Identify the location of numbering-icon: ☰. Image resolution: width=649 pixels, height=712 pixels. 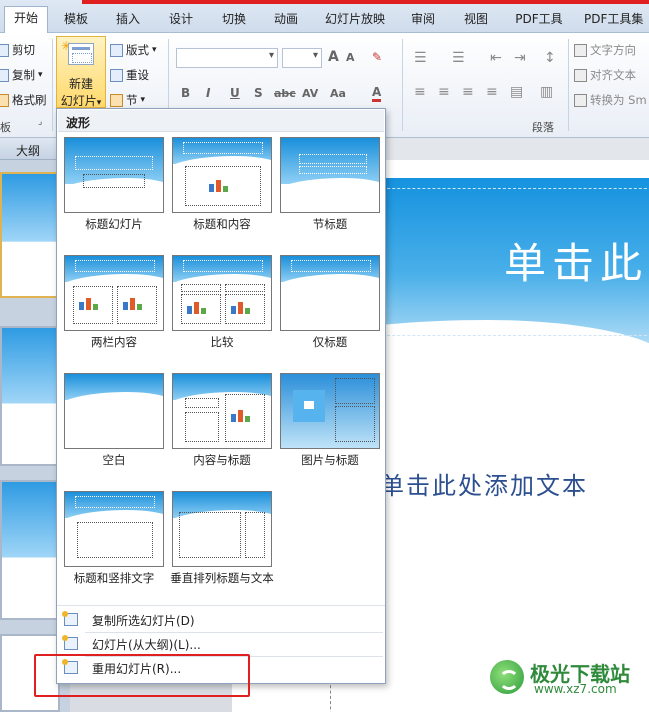
(458, 58).